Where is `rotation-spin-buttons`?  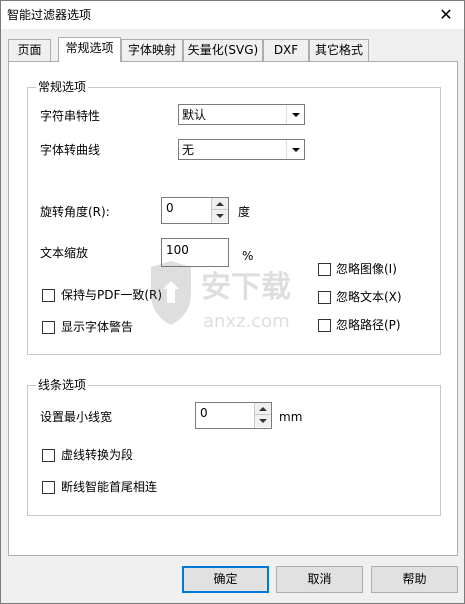 rotation-spin-buttons is located at coordinates (219, 210).